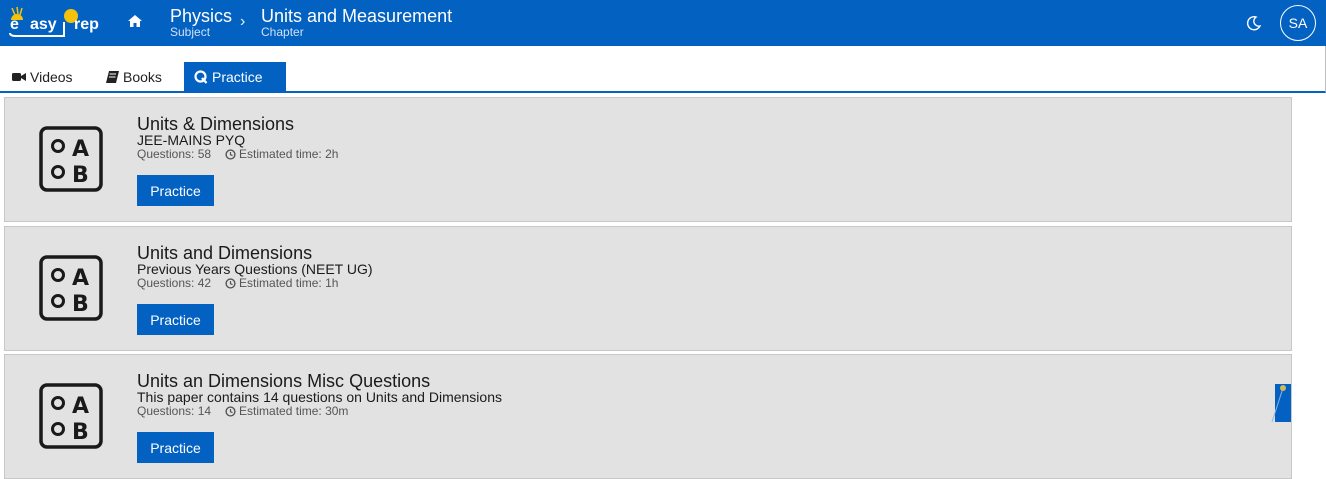  Describe the element at coordinates (663, 69) in the screenshot. I see `tab-bar: Videos Books Practice` at that location.